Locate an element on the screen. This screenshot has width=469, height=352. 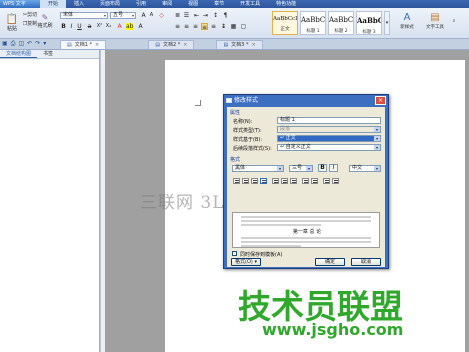
decrease-indent-icon is located at coordinates (326, 181).